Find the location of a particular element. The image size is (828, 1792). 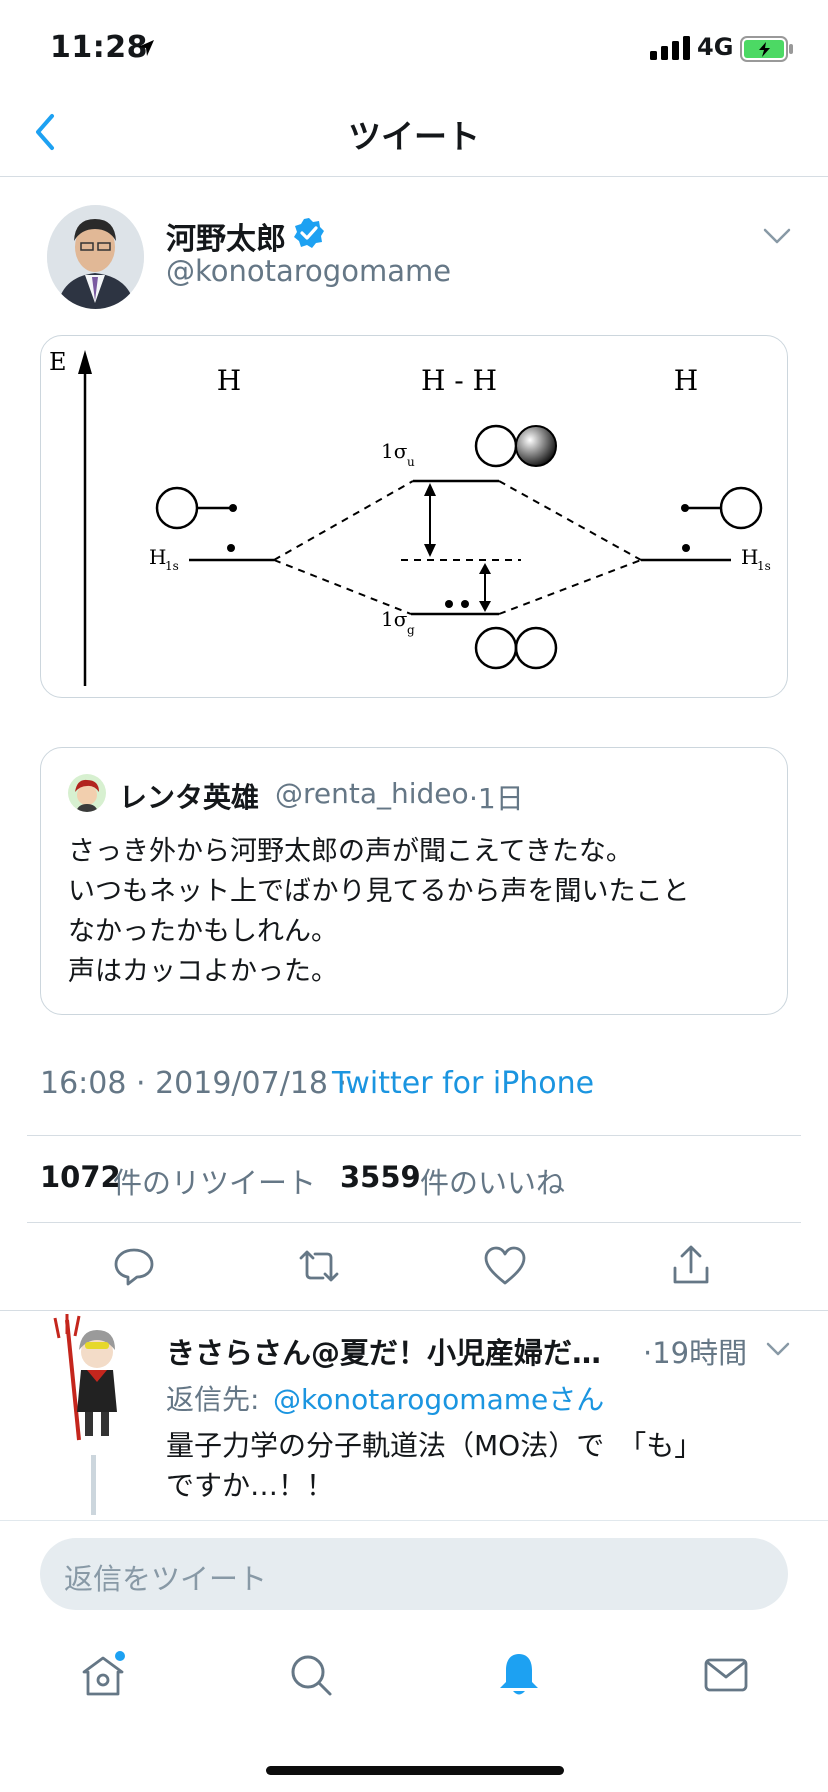

notifications-bell-icon is located at coordinates (519, 1675).